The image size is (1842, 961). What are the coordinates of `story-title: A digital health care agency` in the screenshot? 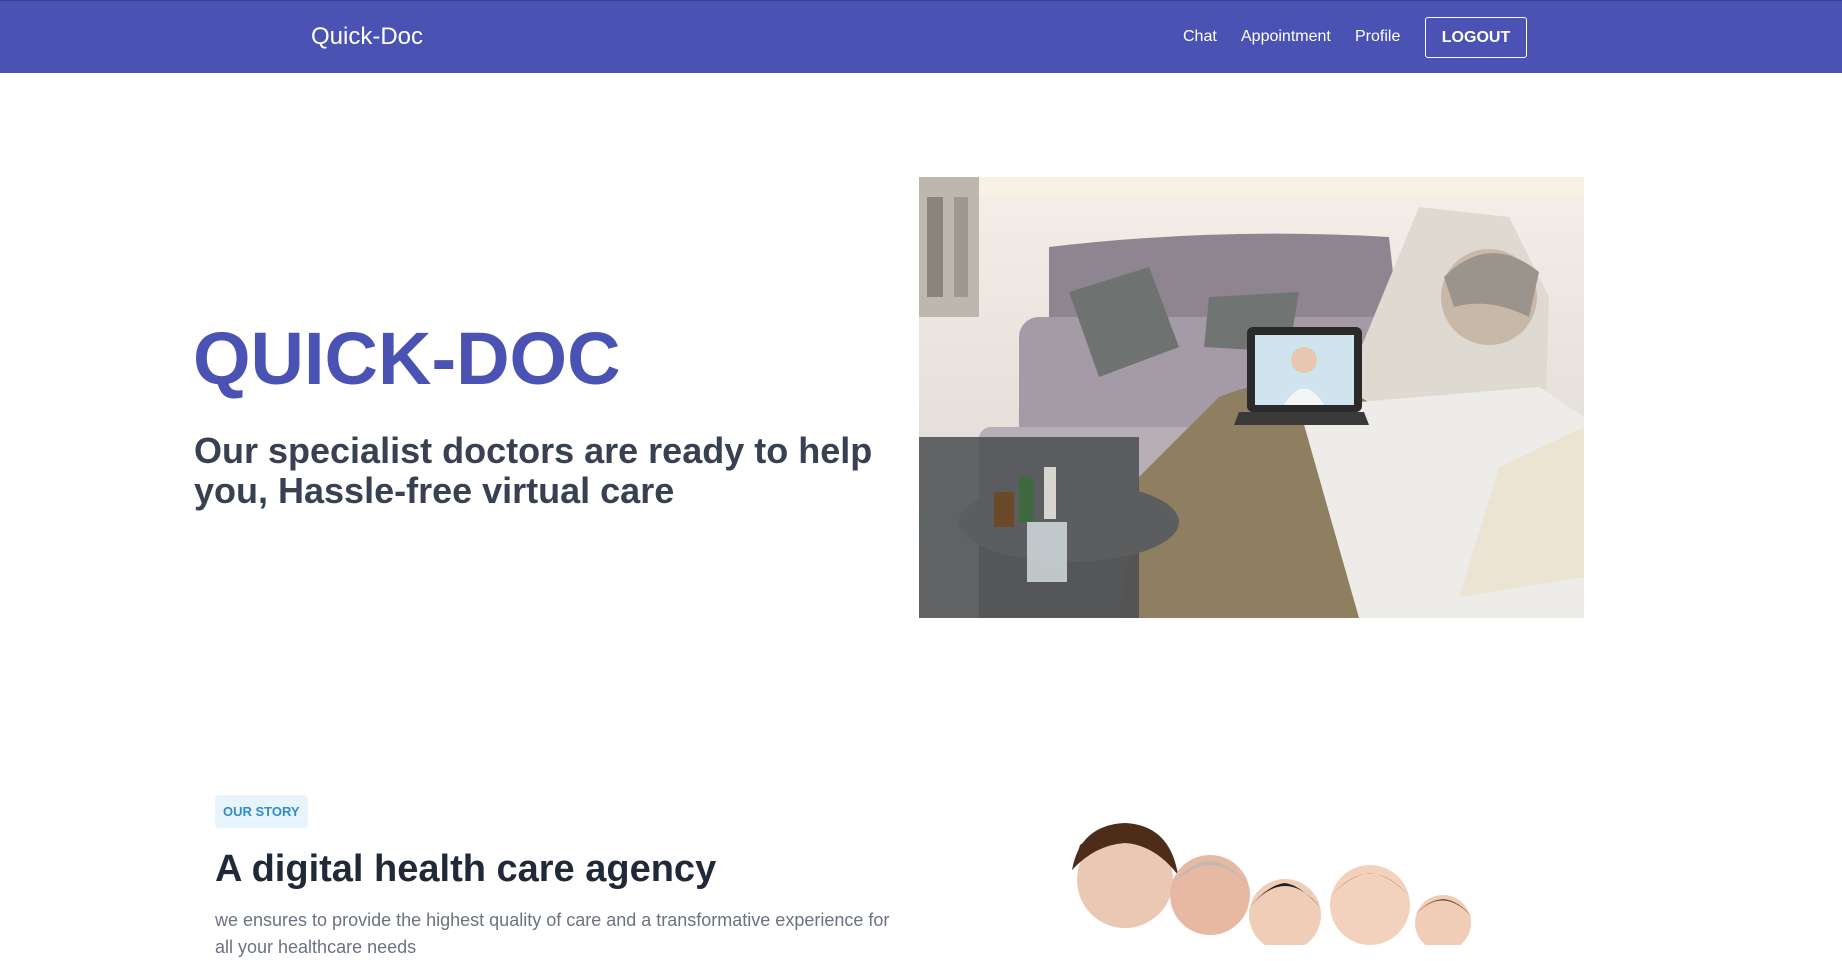 It's located at (466, 869).